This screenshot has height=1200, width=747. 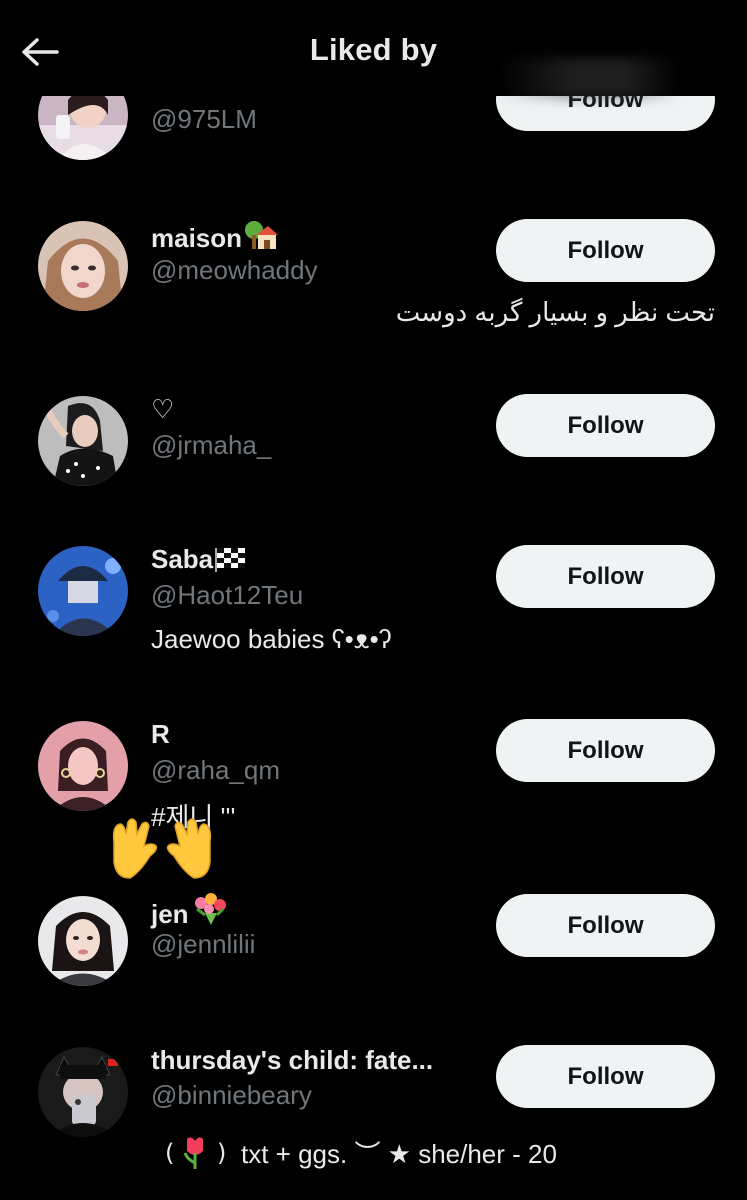 I want to click on user-handle: @jrmaha_, so click(x=211, y=445).